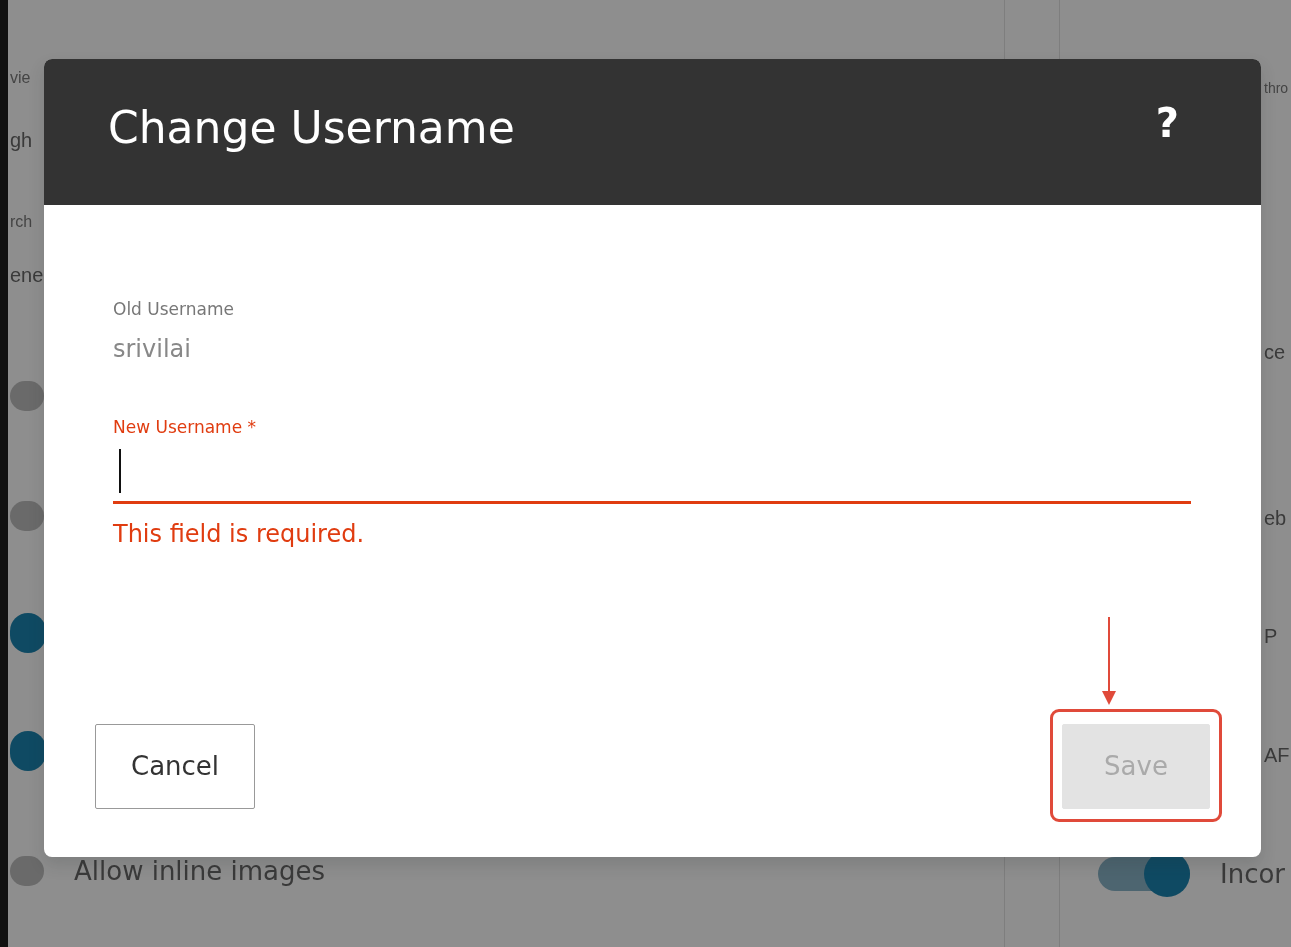 This screenshot has width=1291, height=947. What do you see at coordinates (152, 349) in the screenshot?
I see `field-value: srivilai` at bounding box center [152, 349].